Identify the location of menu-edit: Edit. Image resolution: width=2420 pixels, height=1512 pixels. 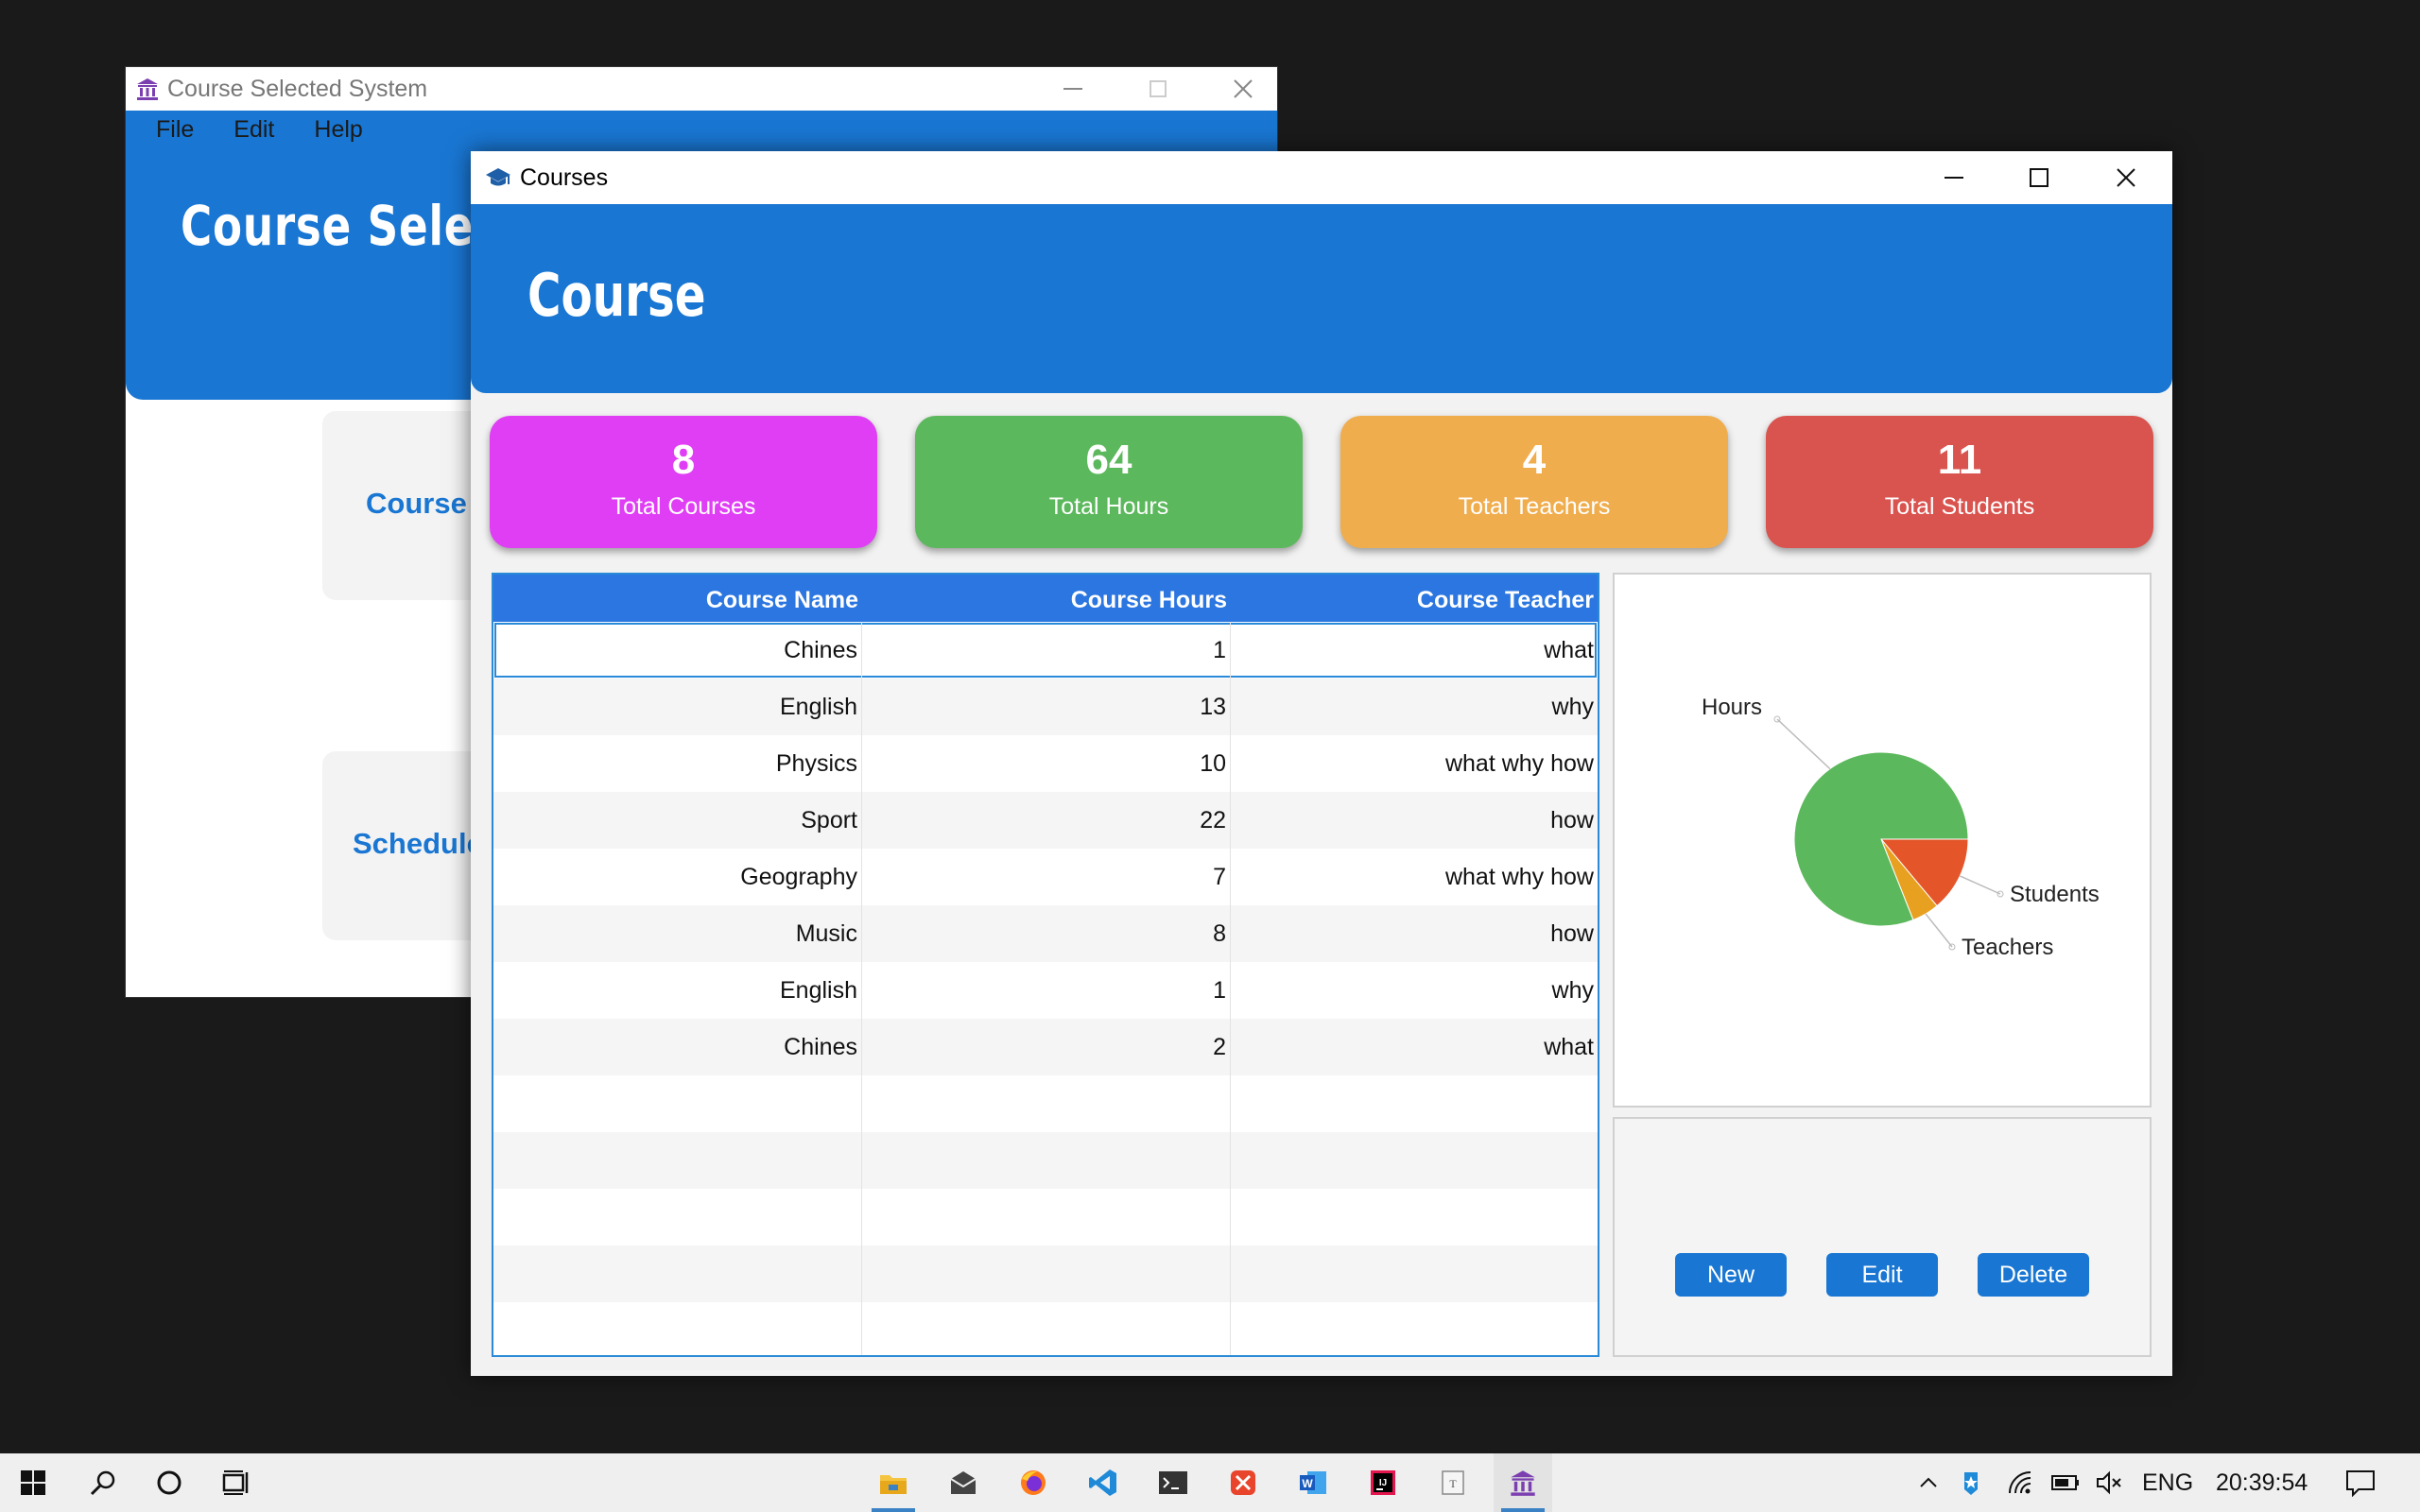
(254, 130).